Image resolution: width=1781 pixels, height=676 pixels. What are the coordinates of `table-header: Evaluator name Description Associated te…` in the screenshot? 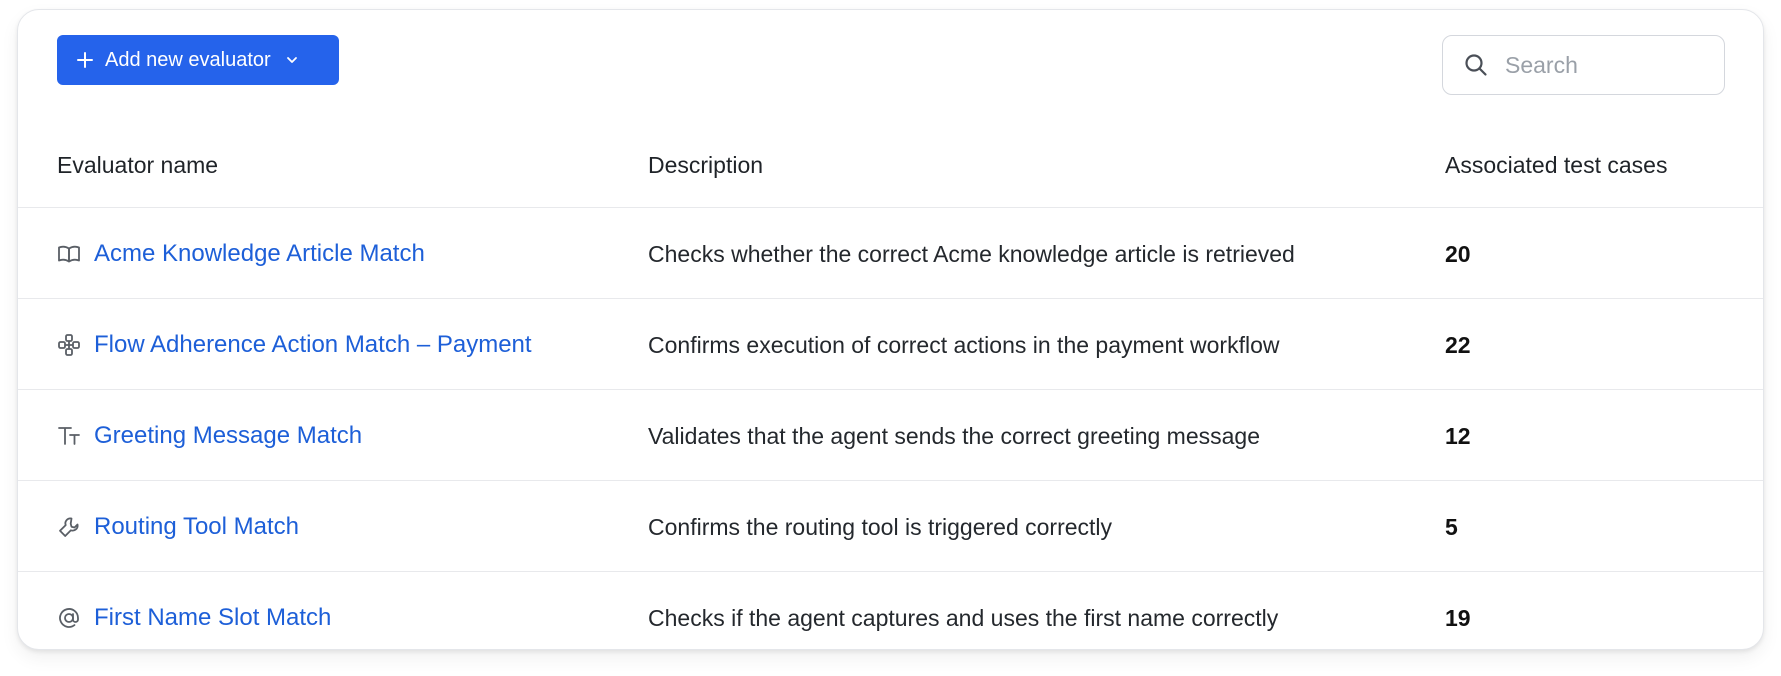 It's located at (890, 164).